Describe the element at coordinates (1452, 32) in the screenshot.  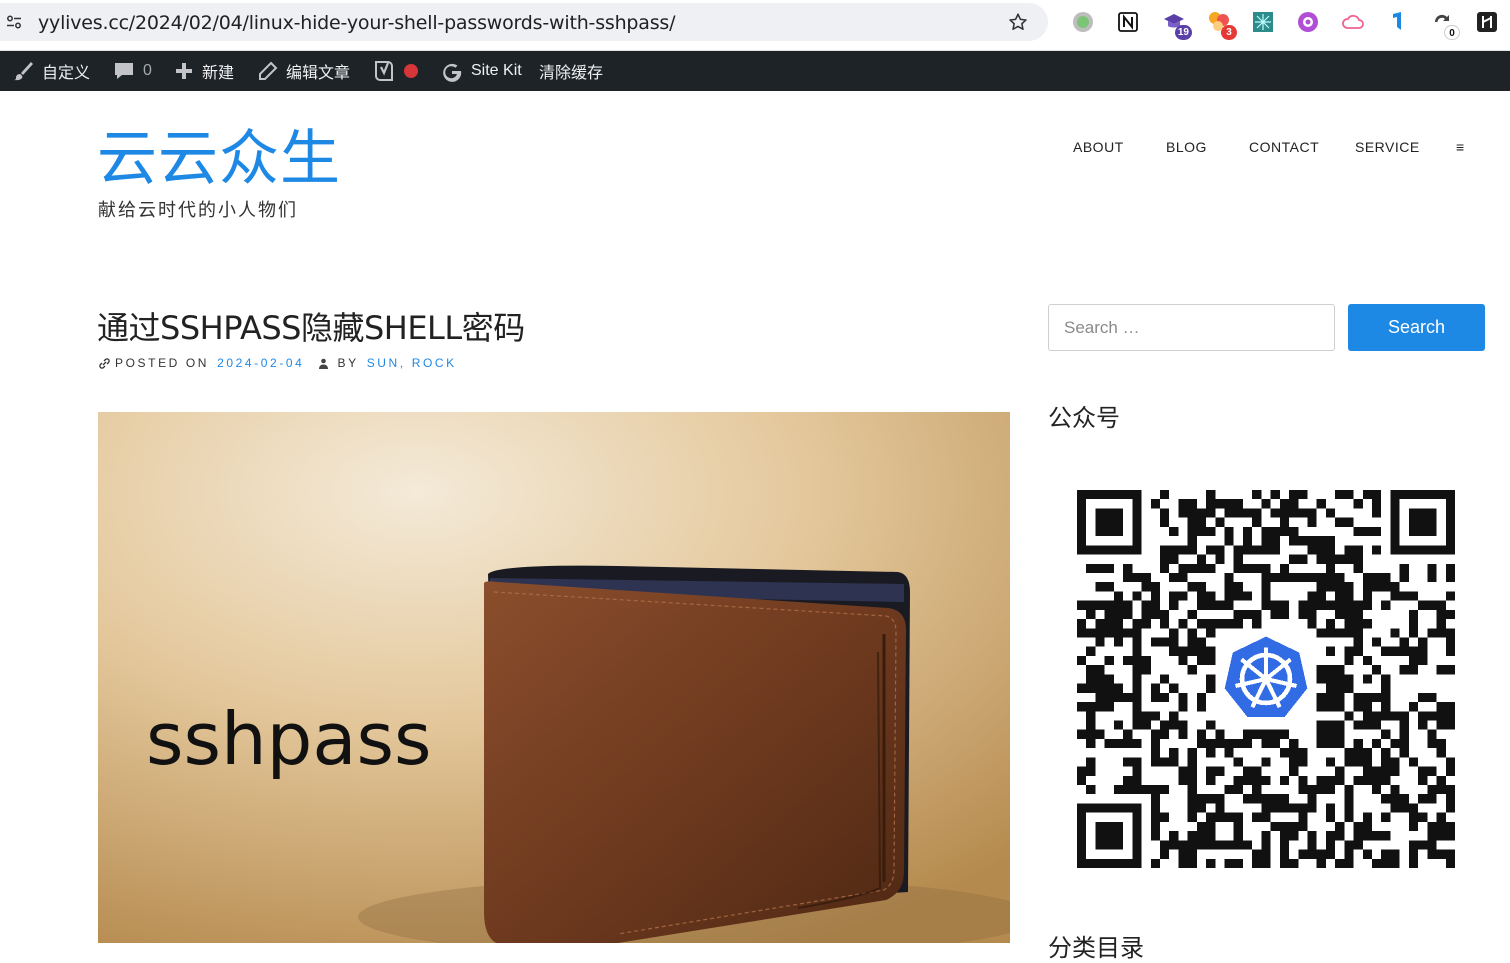
I see `extension-badge: 0` at that location.